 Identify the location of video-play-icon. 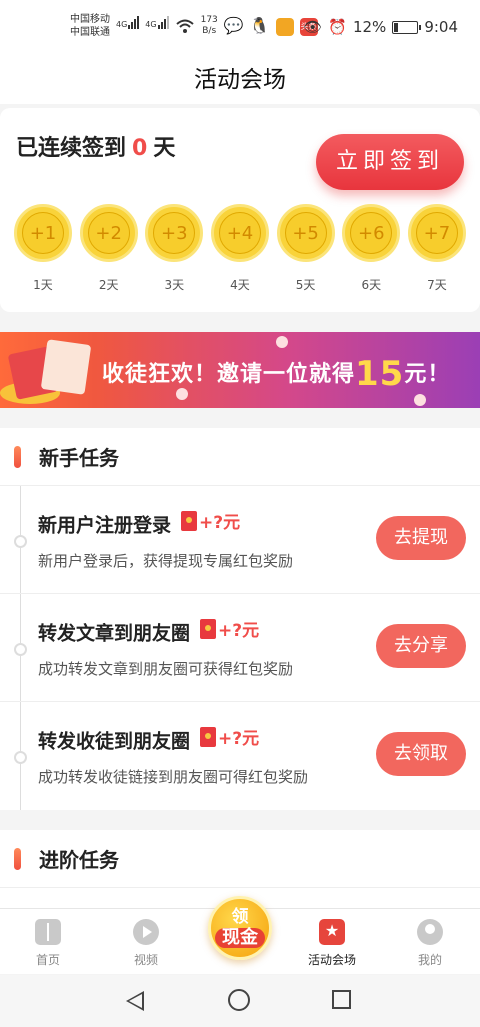
(146, 932).